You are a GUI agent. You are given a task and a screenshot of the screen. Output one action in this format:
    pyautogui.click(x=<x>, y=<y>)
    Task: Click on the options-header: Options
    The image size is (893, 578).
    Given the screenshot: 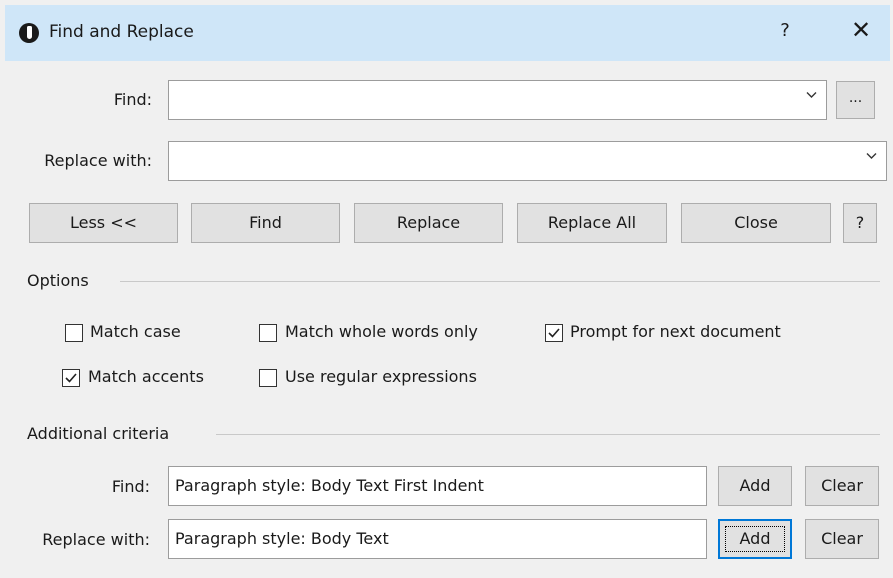 What is the action you would take?
    pyautogui.click(x=58, y=280)
    